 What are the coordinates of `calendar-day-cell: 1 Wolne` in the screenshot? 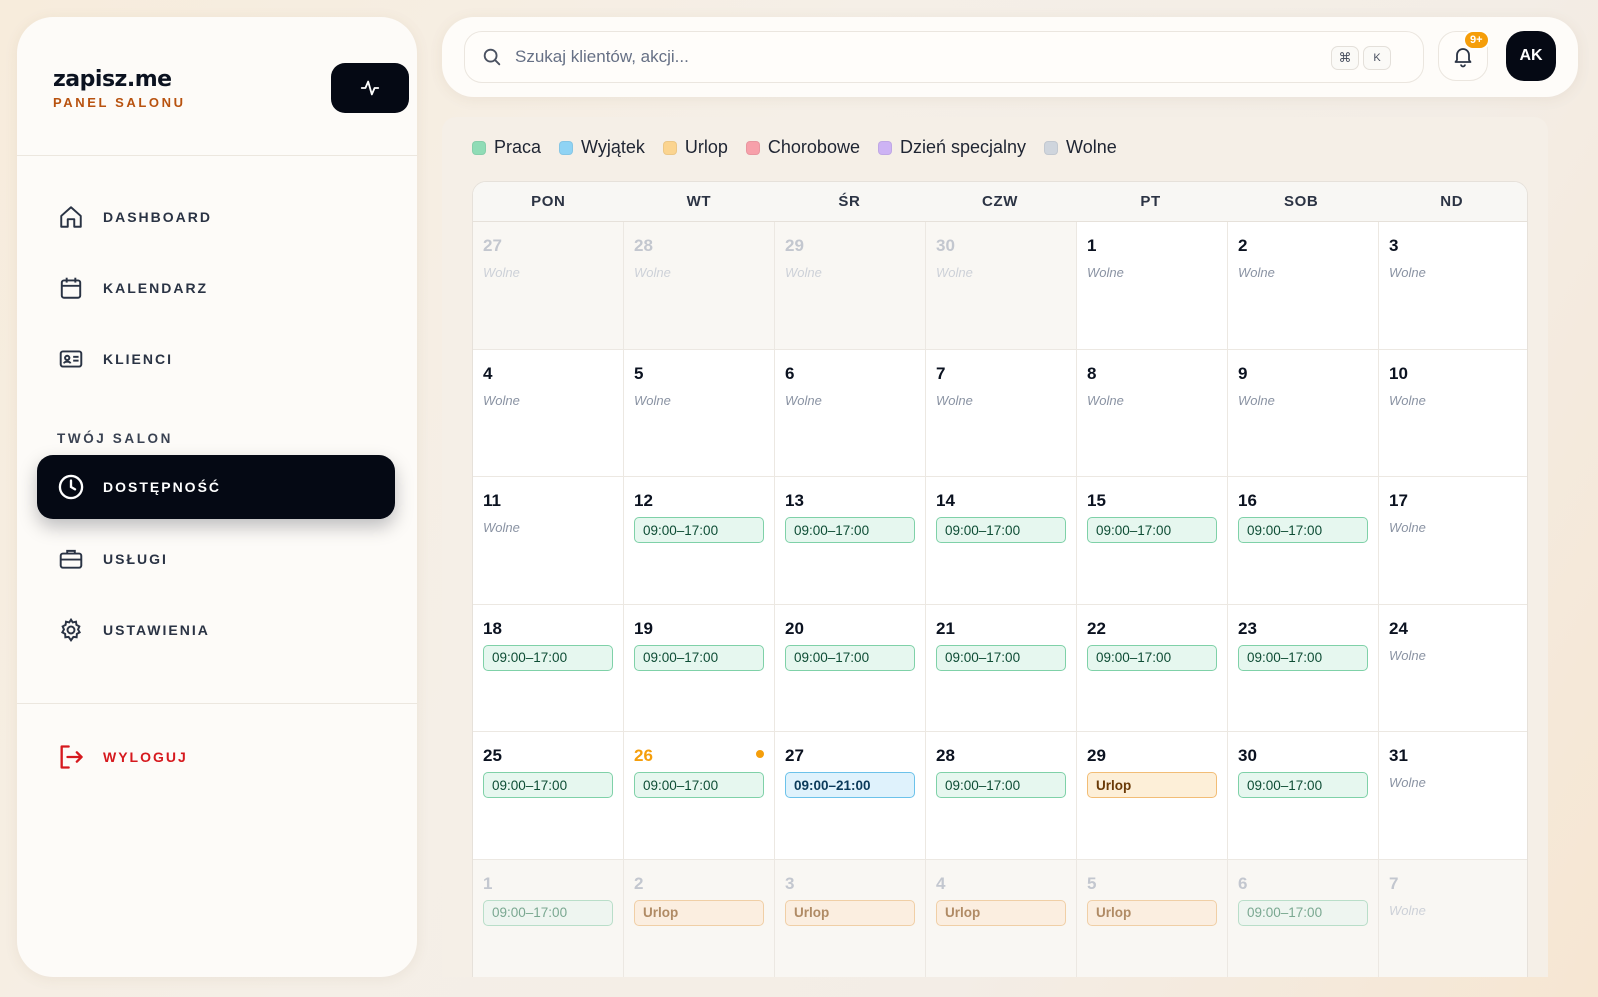 It's located at (1152, 286).